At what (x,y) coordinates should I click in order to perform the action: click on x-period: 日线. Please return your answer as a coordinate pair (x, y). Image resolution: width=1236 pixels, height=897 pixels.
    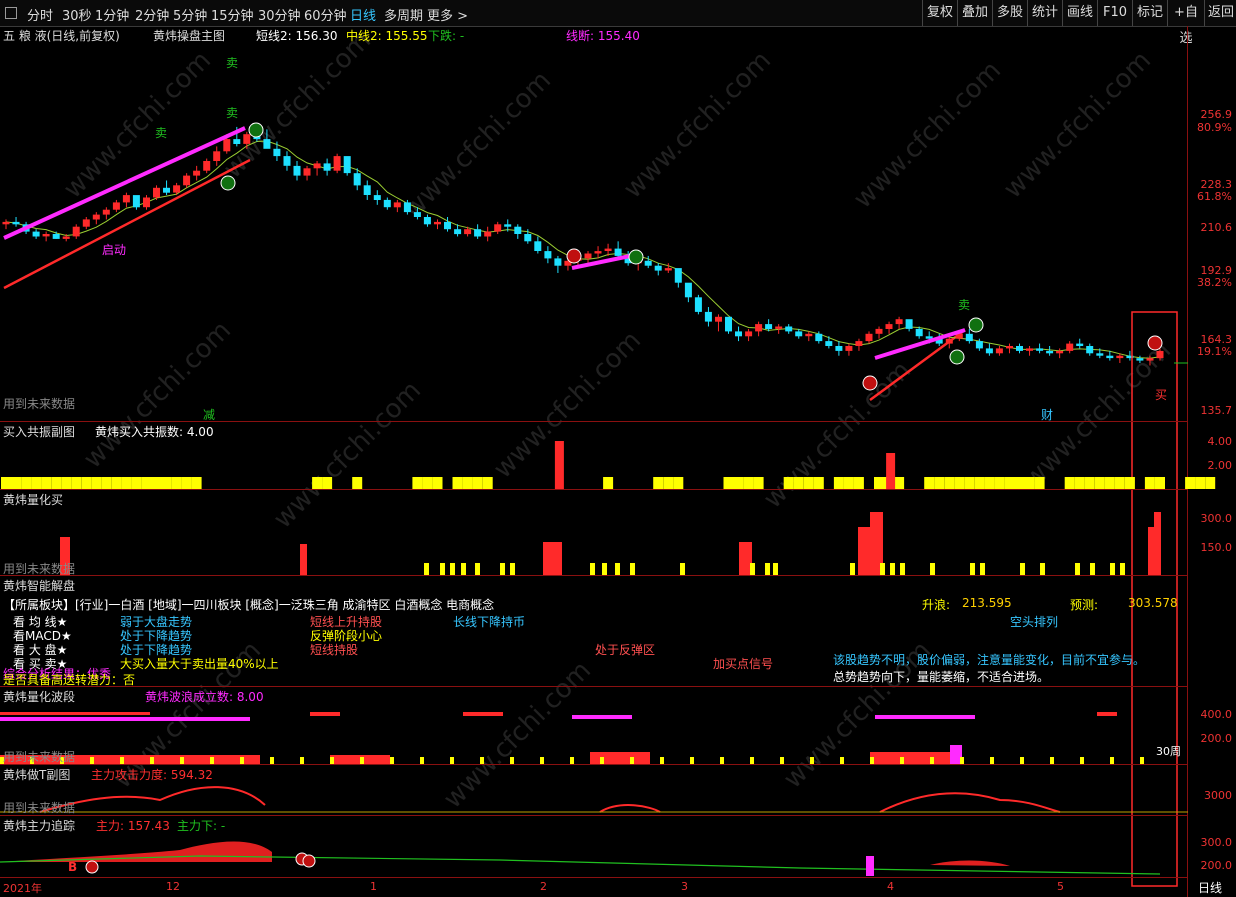
    Looking at the image, I should click on (1210, 887).